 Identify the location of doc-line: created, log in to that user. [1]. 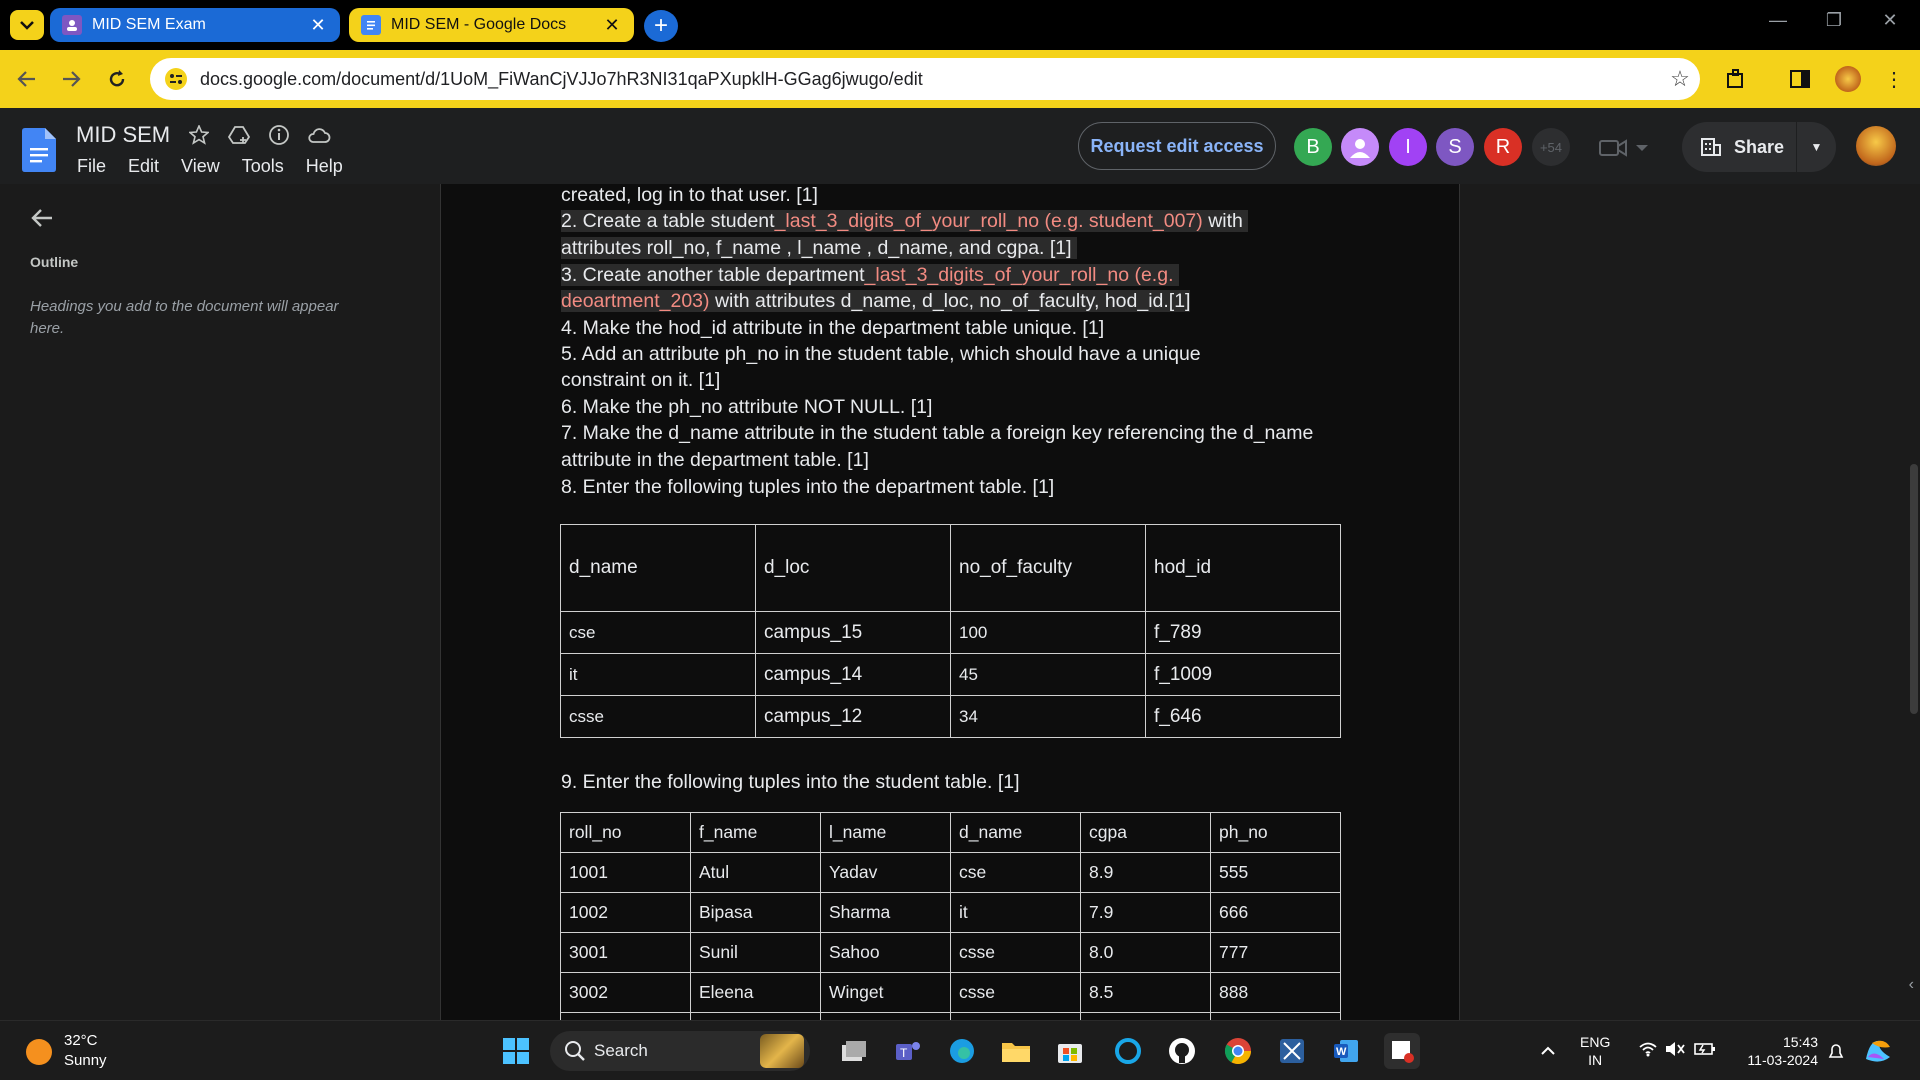
(689, 195).